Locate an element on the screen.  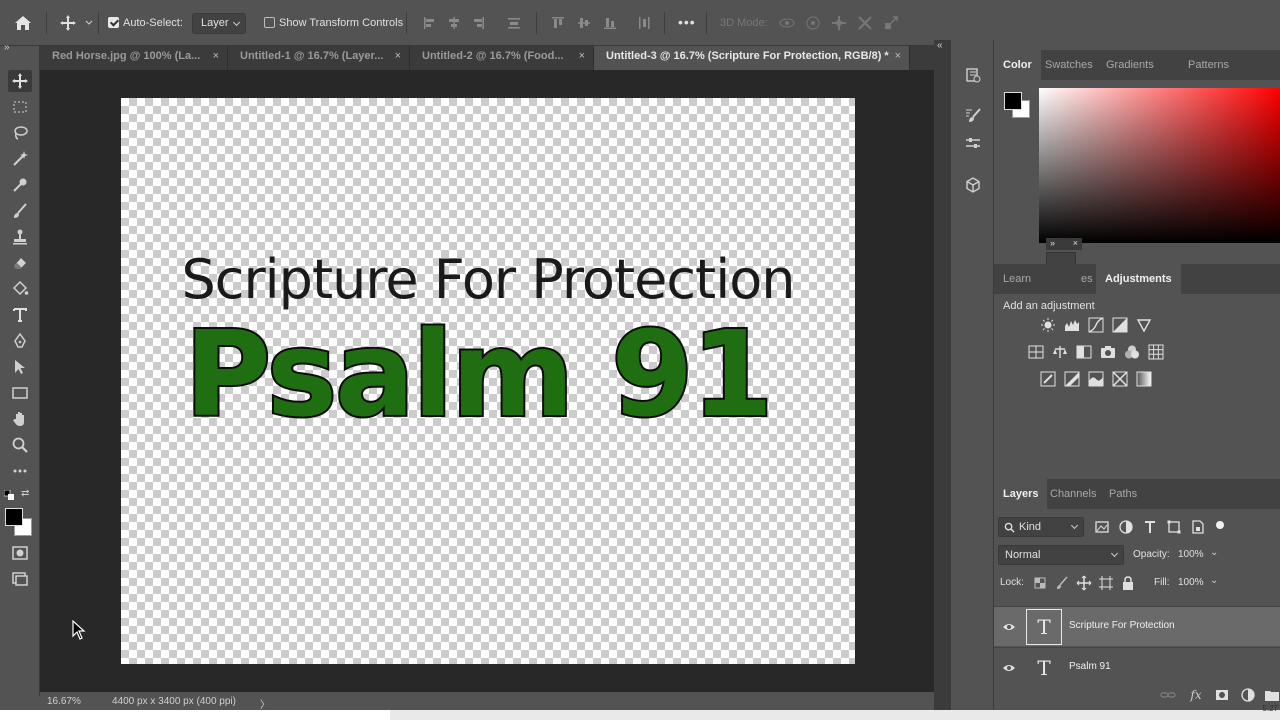
expand-toolbar-icon: » is located at coordinates (7, 47).